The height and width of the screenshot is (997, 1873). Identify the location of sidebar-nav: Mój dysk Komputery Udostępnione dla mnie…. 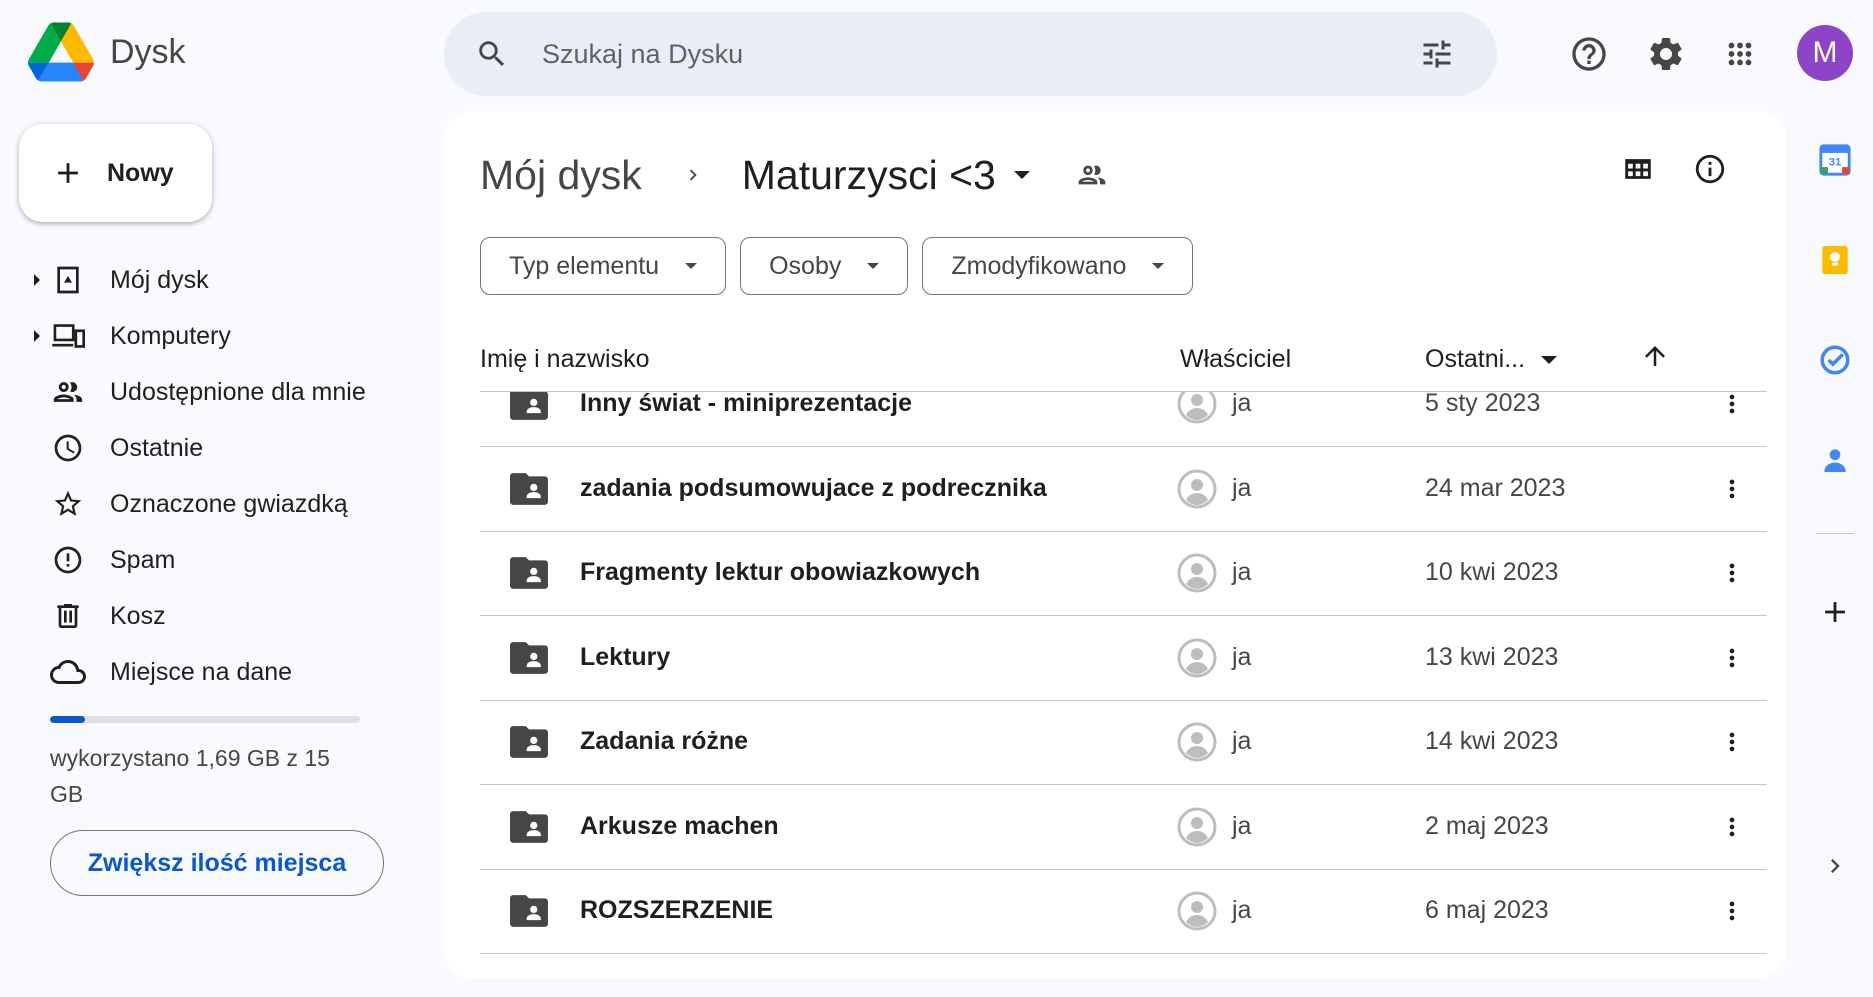
(215, 476).